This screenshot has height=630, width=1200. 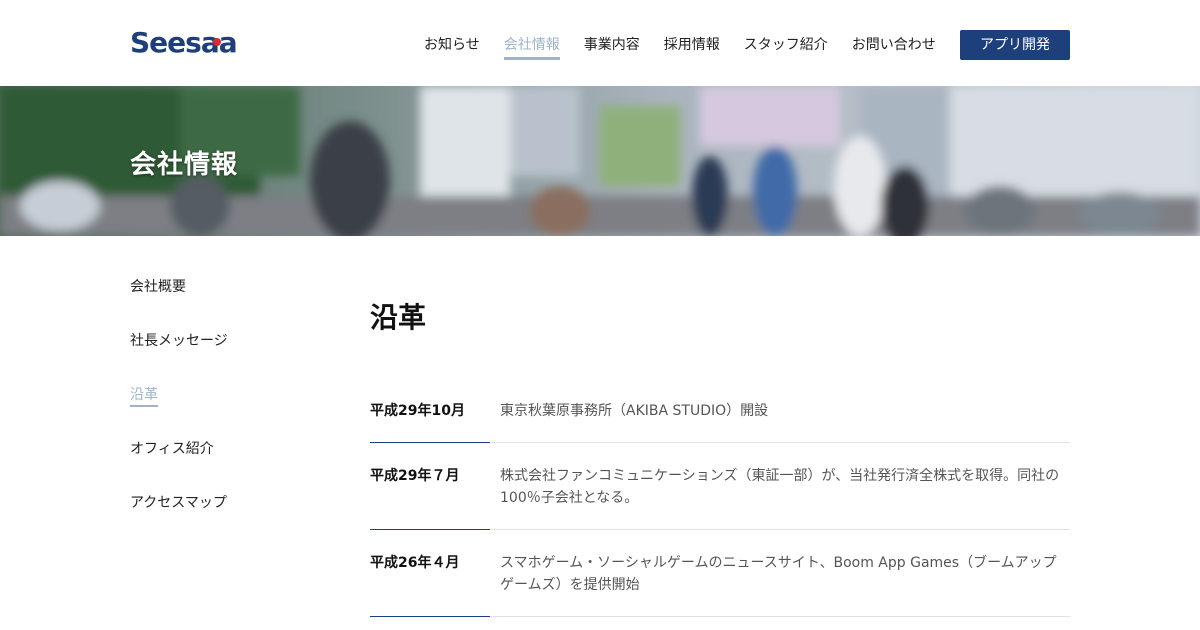 I want to click on history-date: 平成29年７月, so click(x=415, y=476).